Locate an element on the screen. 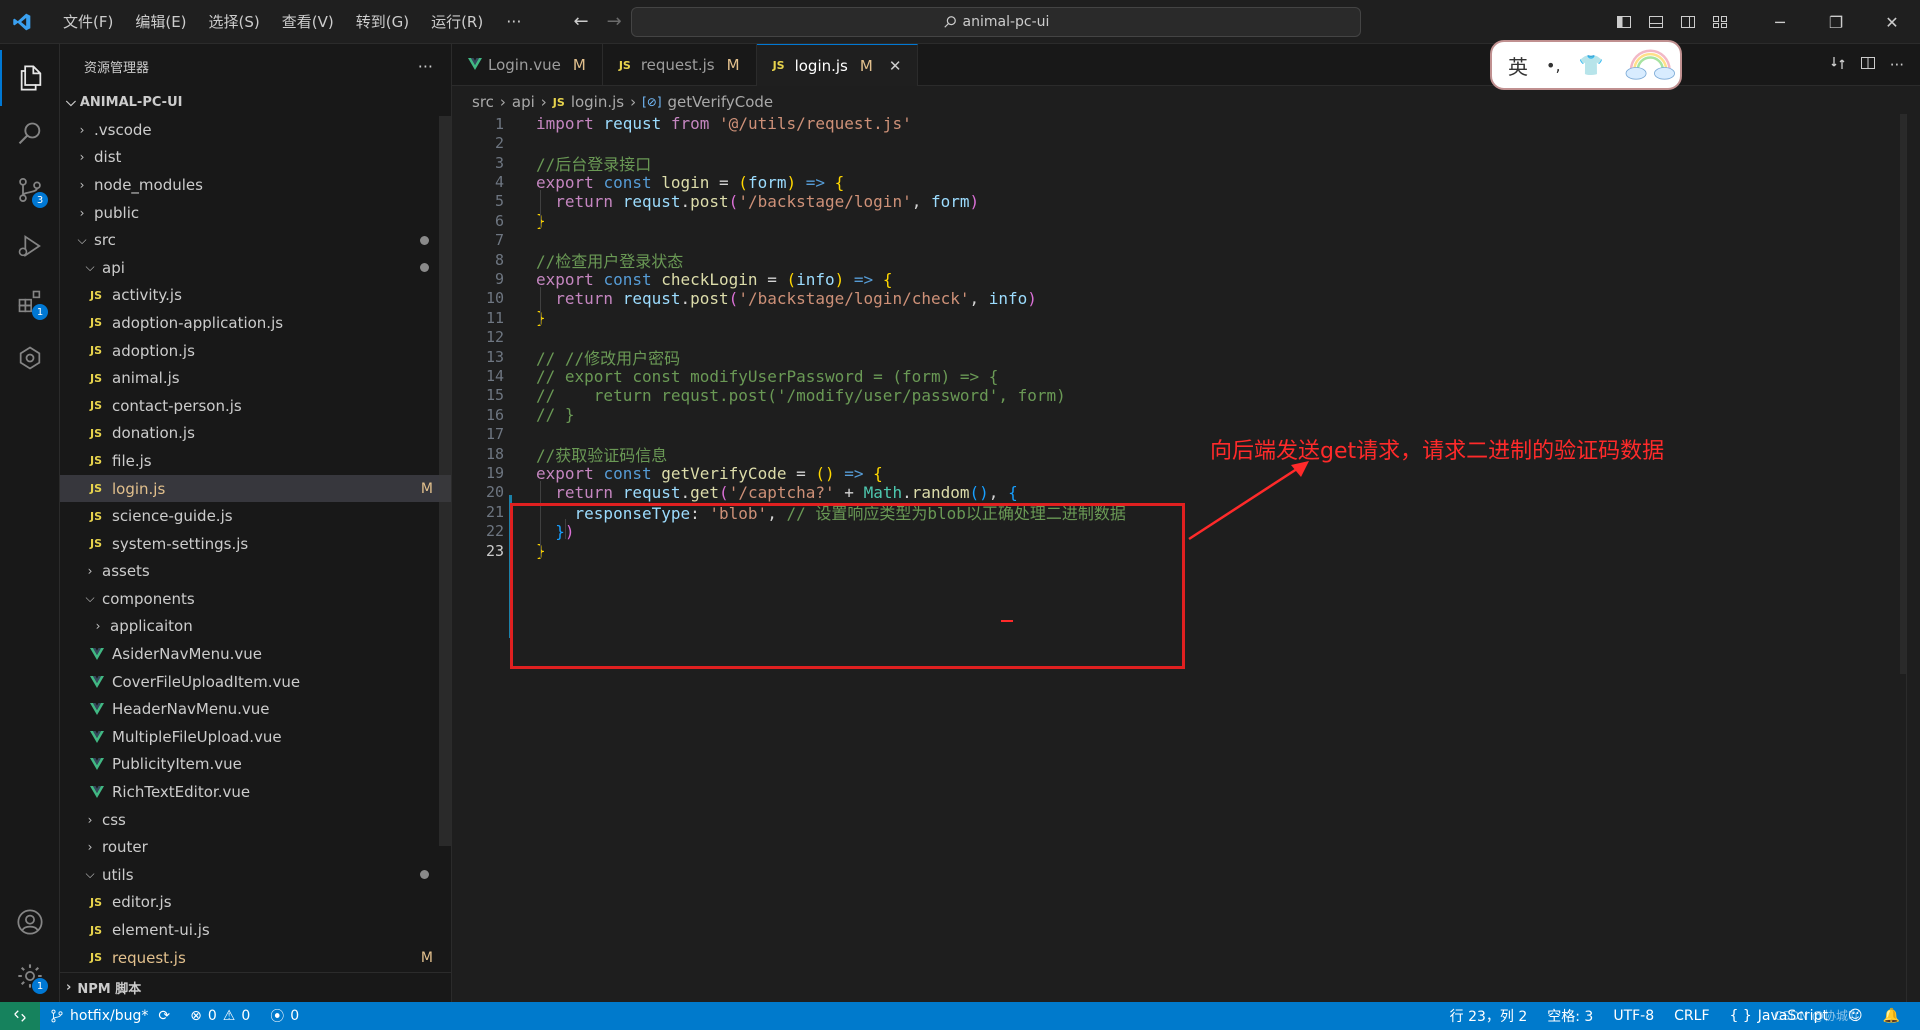 Image resolution: width=1920 pixels, height=1030 pixels. forward-arrow-icon: → is located at coordinates (614, 21).